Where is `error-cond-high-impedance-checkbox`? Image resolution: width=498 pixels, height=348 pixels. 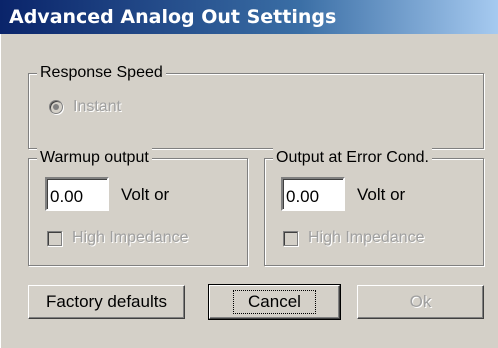
error-cond-high-impedance-checkbox is located at coordinates (290, 238).